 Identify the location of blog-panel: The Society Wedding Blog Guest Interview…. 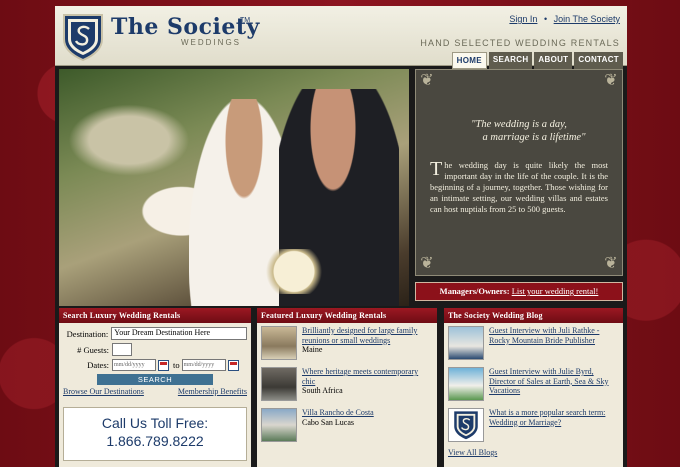
(533, 387).